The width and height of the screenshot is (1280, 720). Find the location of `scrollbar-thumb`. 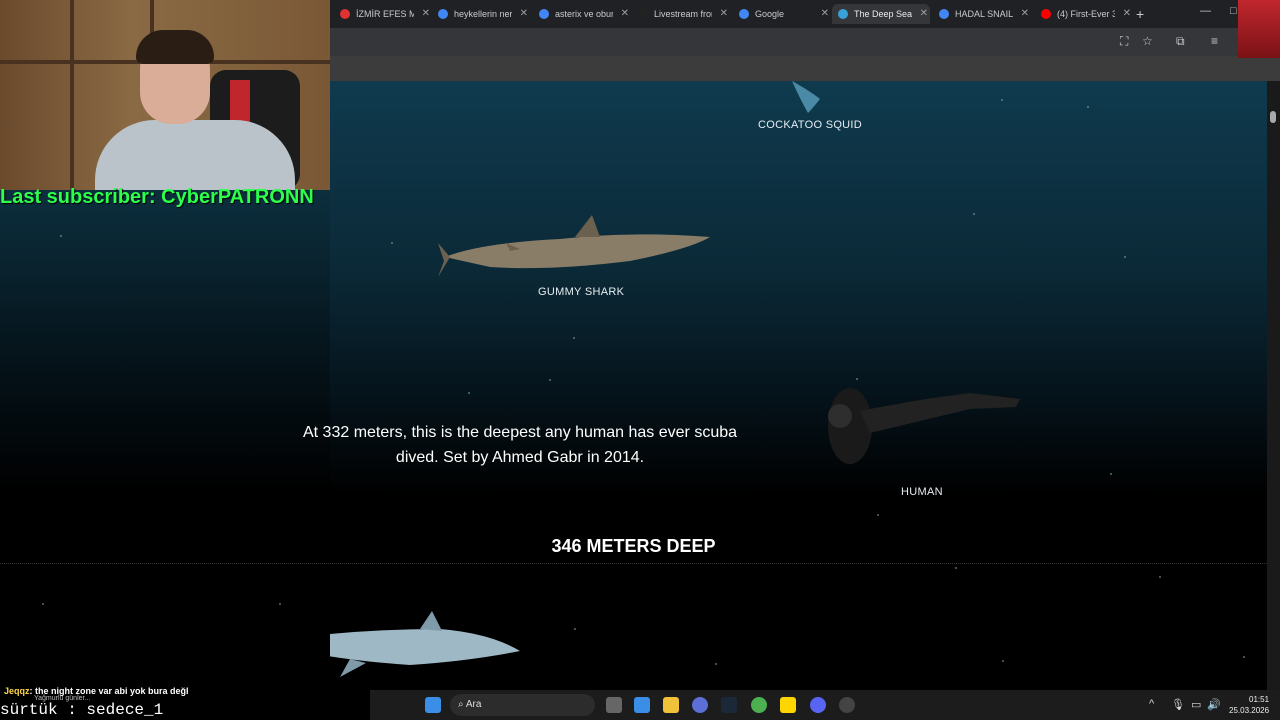

scrollbar-thumb is located at coordinates (1273, 117).